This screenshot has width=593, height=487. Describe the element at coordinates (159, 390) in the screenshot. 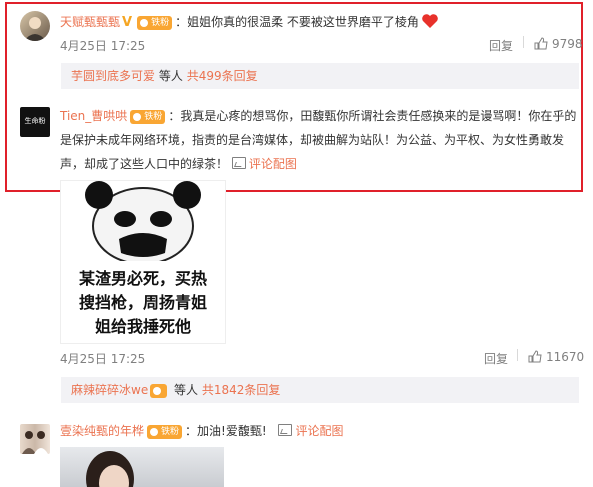

I see `fan-badge` at that location.